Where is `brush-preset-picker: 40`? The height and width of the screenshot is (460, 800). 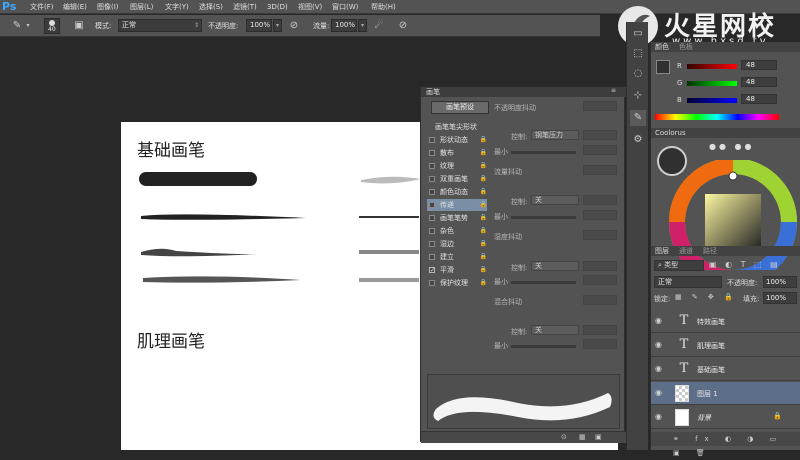
brush-preset-picker: 40 is located at coordinates (52, 26).